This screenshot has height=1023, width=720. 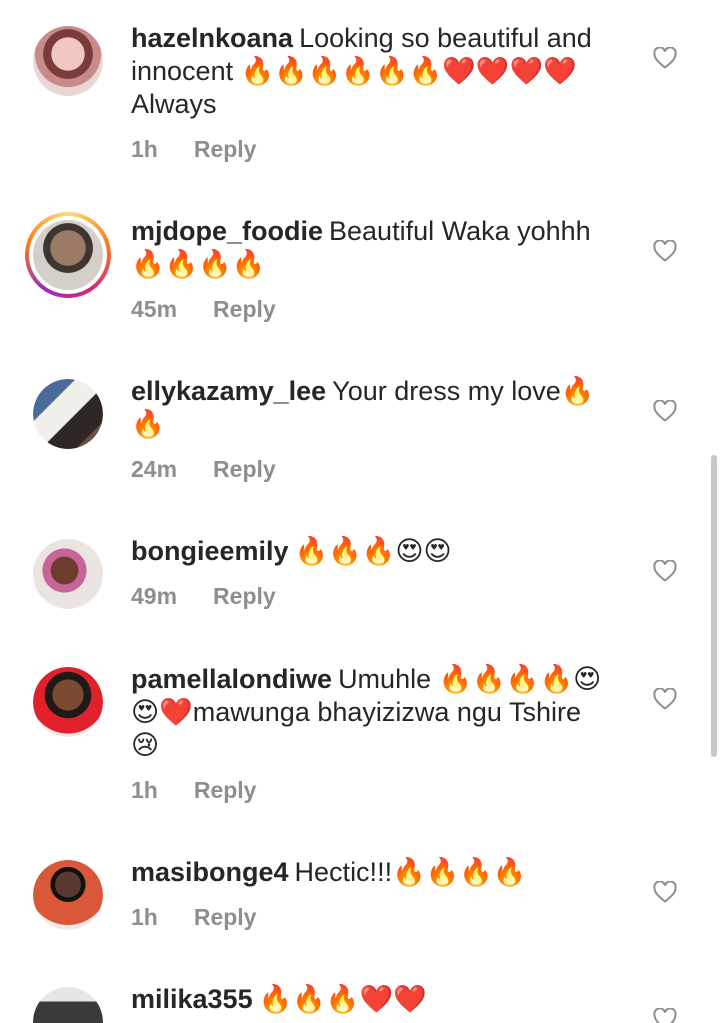 What do you see at coordinates (203, 309) in the screenshot?
I see `comment-meta: 45m Reply` at bounding box center [203, 309].